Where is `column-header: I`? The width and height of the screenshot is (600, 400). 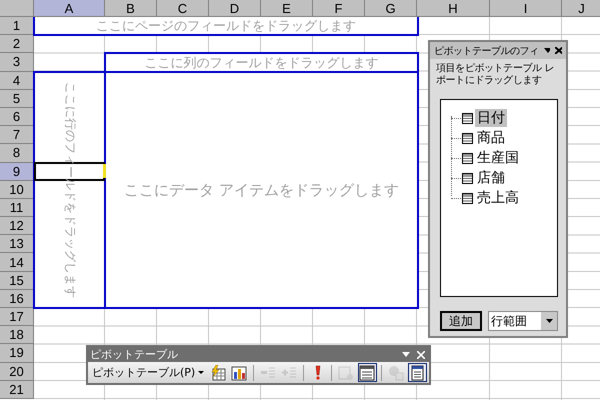
column-header: I is located at coordinates (526, 8).